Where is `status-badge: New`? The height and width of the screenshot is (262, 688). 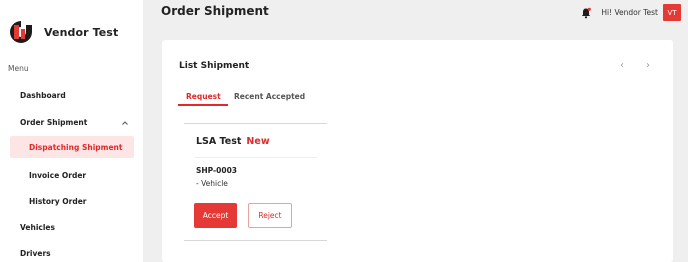
status-badge: New is located at coordinates (258, 141).